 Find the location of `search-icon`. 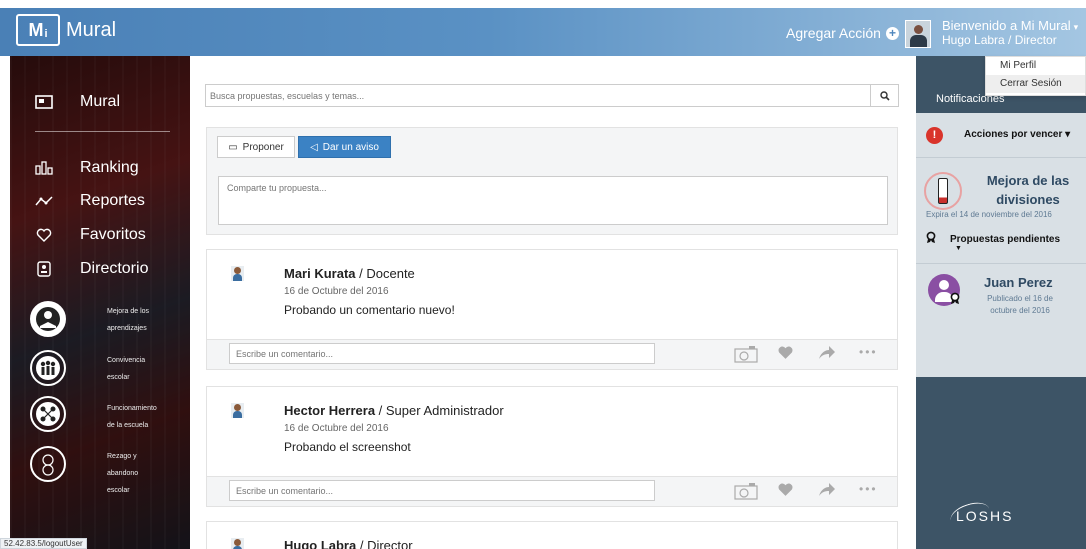

search-icon is located at coordinates (884, 95).